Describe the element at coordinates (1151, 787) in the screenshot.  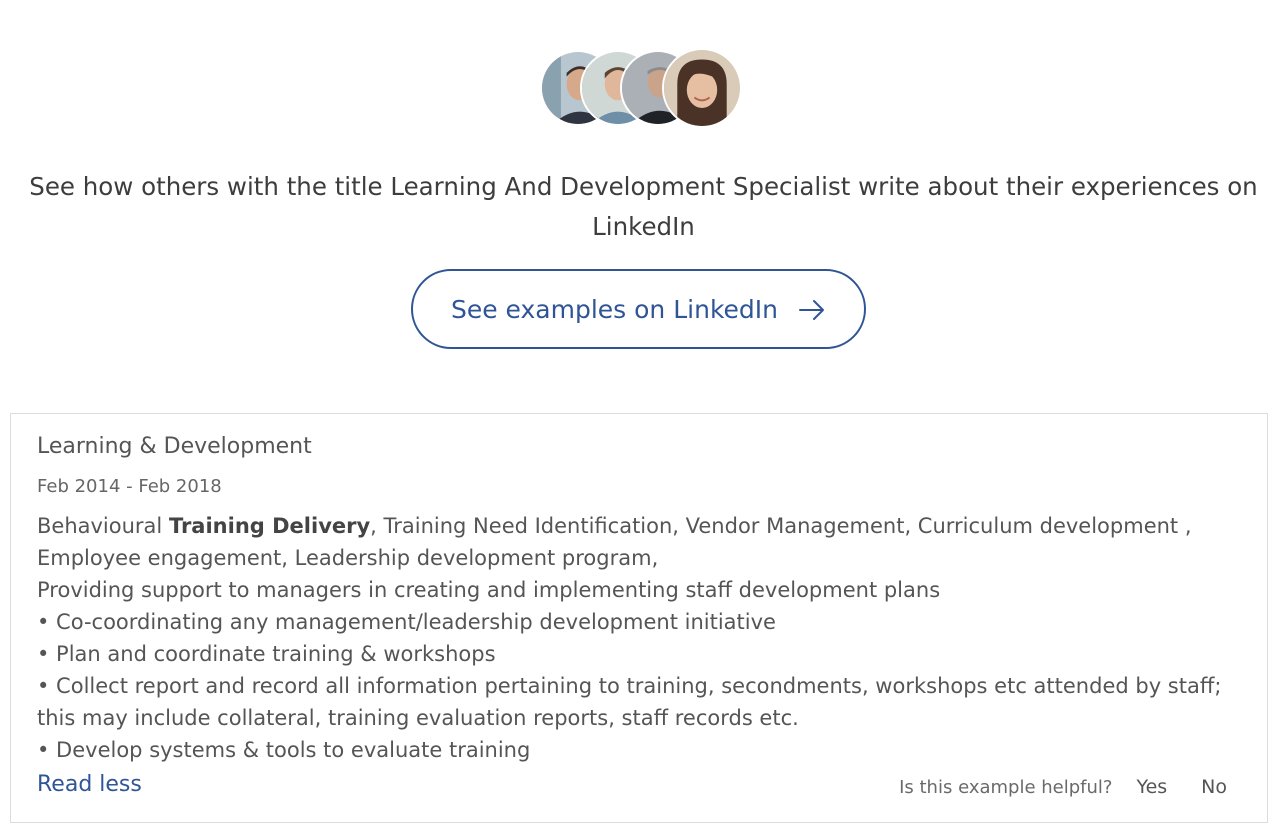
I see `feedback-yes-button: Yes` at that location.